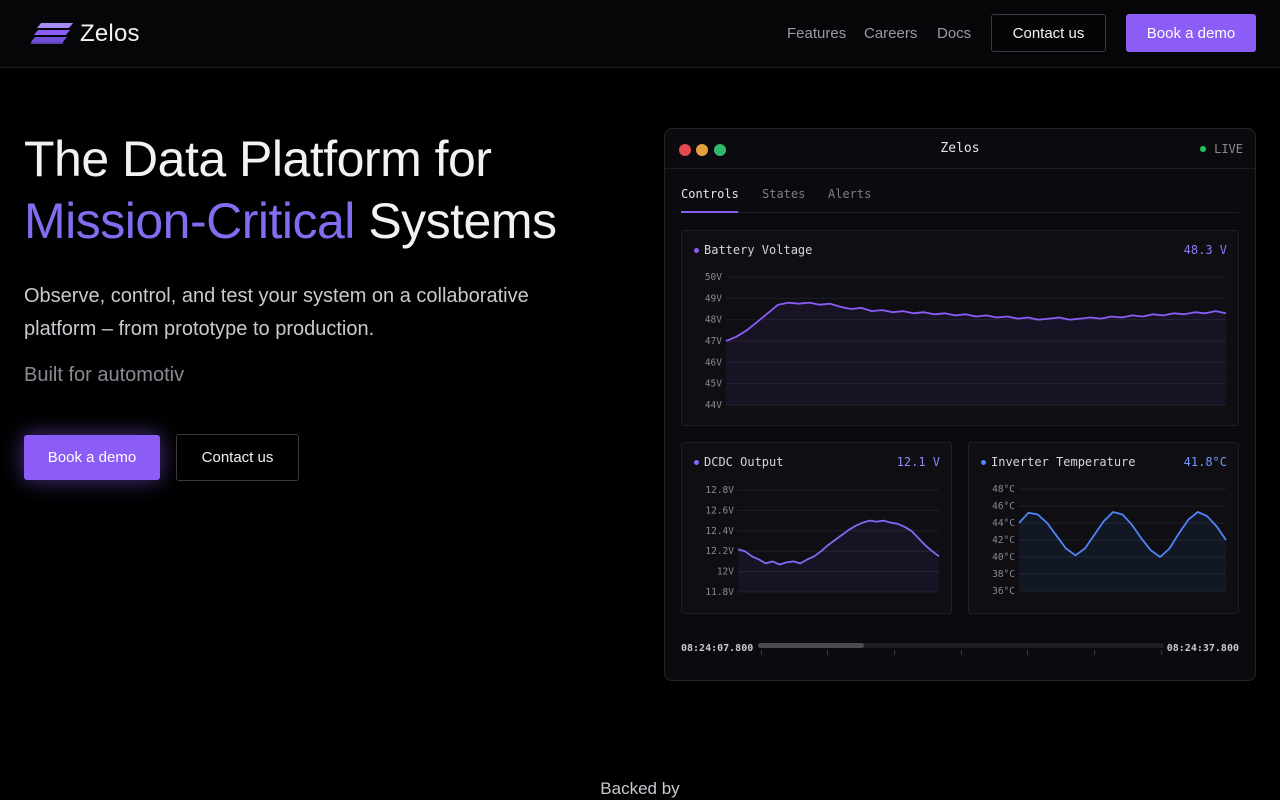  Describe the element at coordinates (890, 33) in the screenshot. I see `nav-link-careers: Careers` at that location.